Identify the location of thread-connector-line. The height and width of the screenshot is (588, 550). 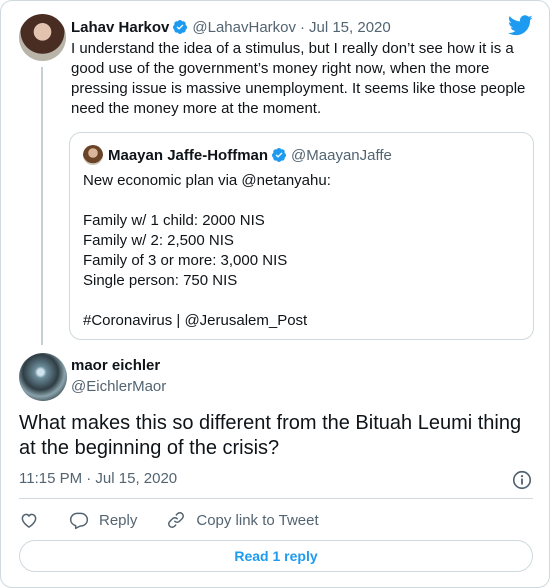
(42, 206).